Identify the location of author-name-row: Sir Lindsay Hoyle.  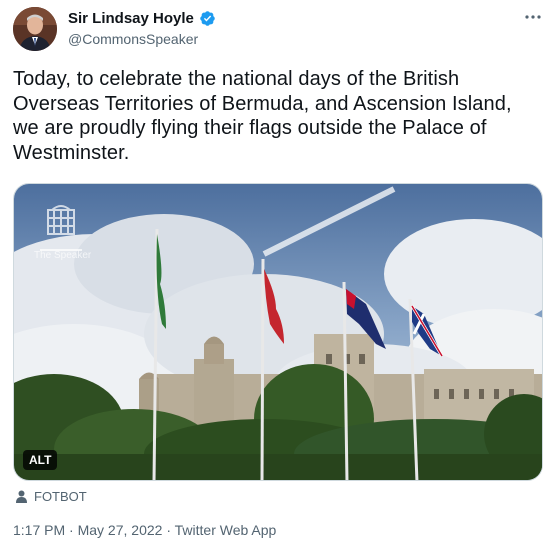
(142, 18).